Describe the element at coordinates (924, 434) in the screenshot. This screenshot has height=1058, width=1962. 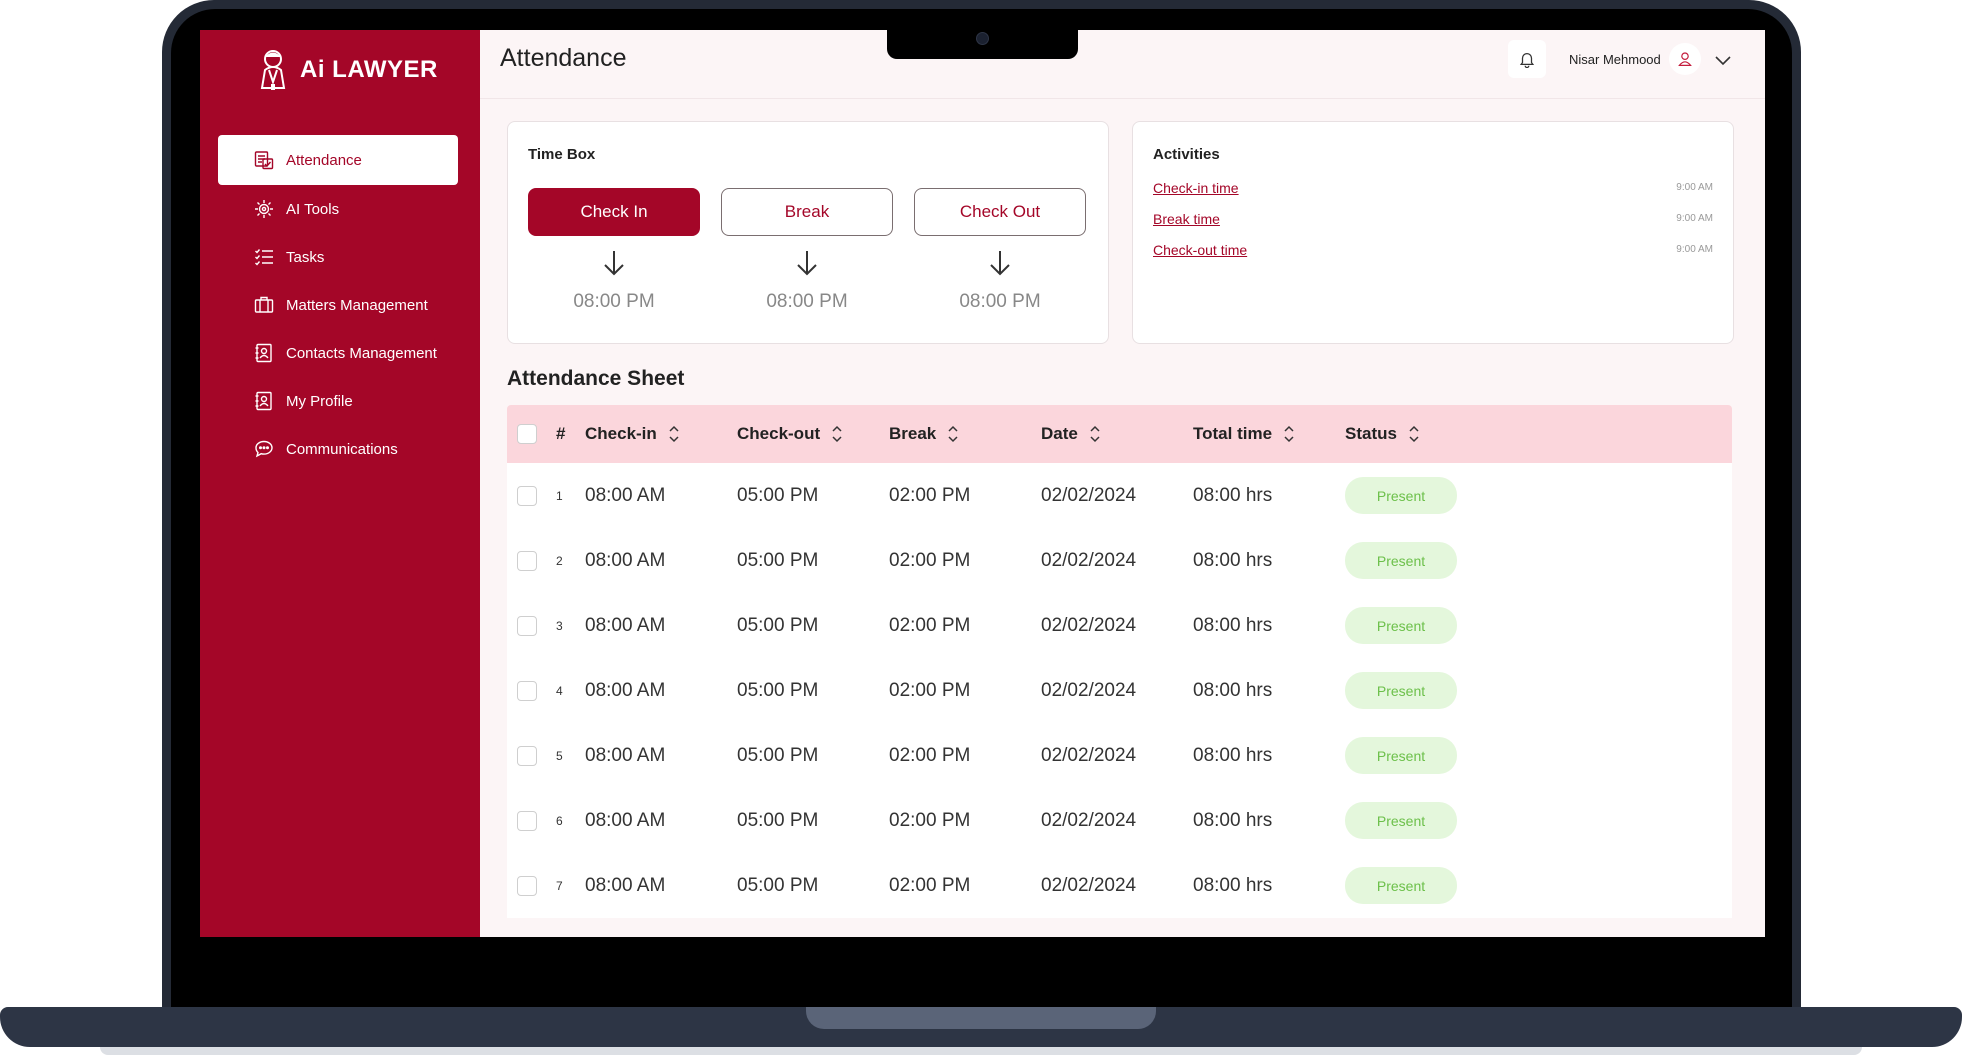
I see `column-header-break: Break` at that location.